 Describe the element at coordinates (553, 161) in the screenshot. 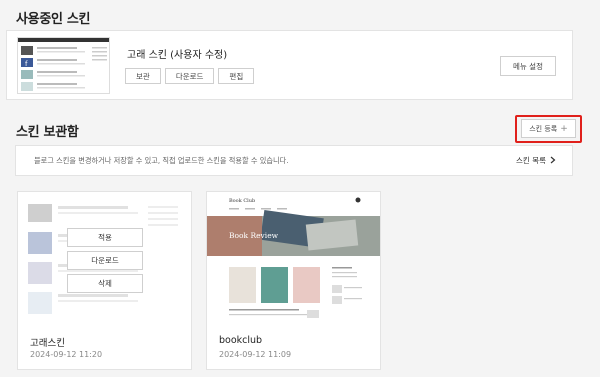

I see `chevron-right-icon` at that location.